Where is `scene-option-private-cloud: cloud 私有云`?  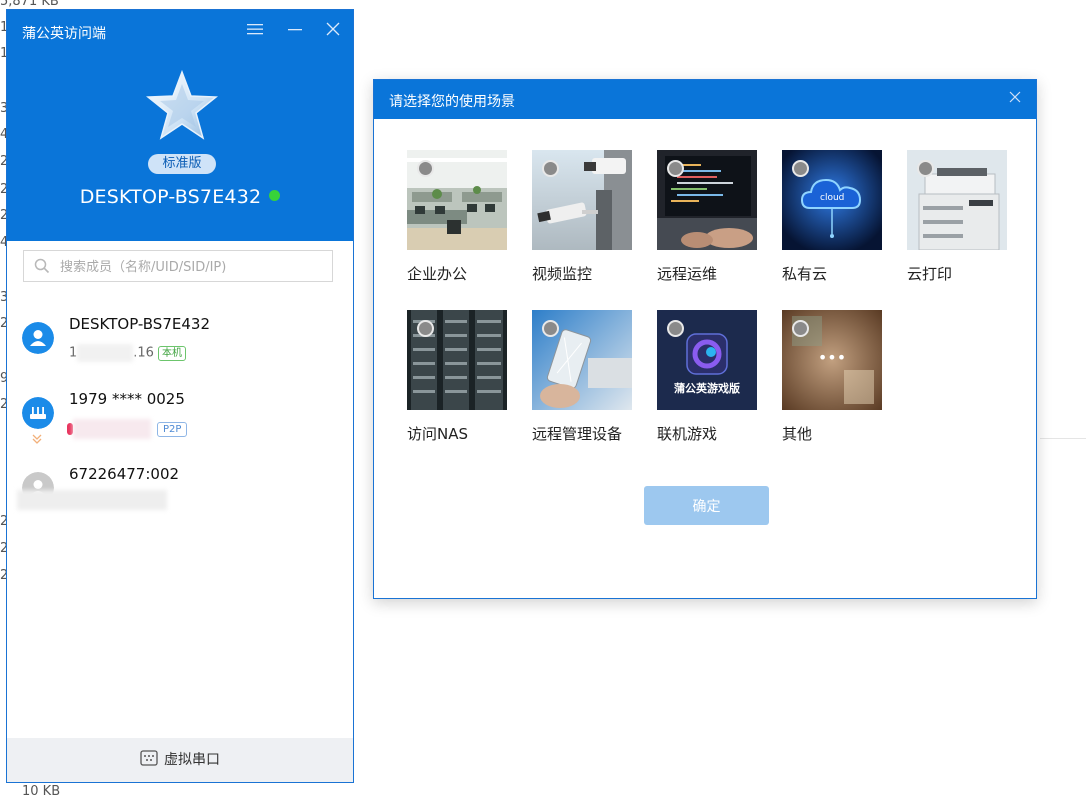 scene-option-private-cloud: cloud 私有云 is located at coordinates (832, 217).